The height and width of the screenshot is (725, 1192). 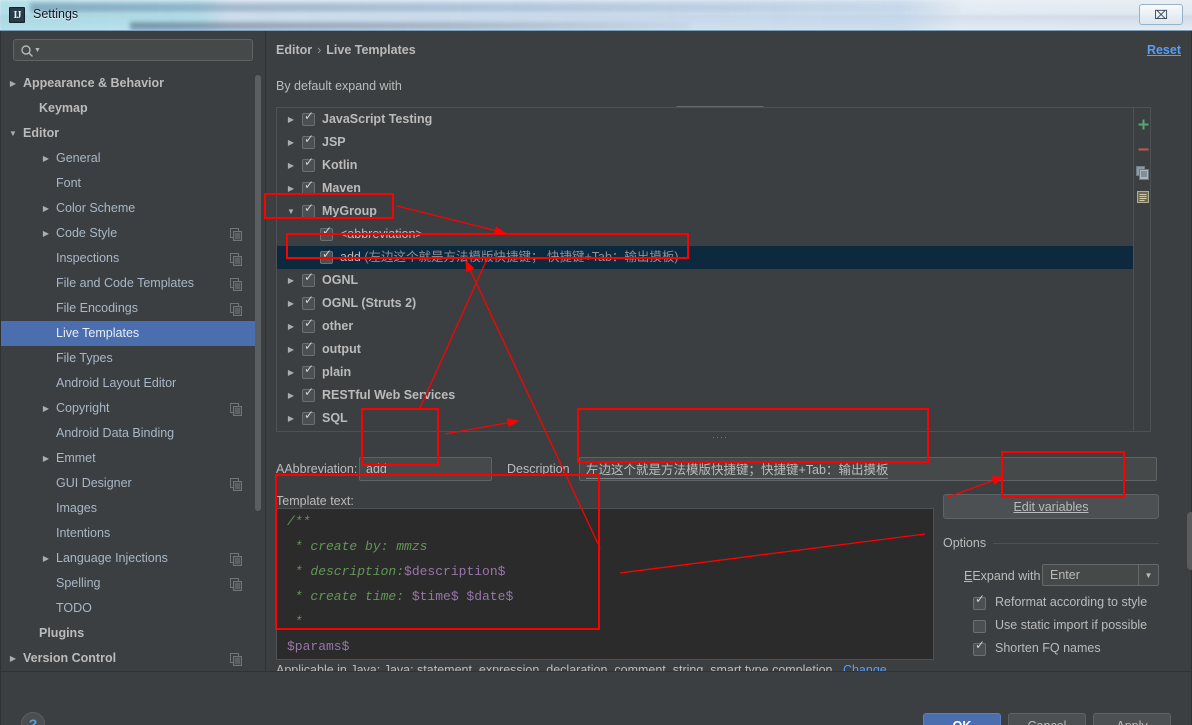 I want to click on sidebar-item-color-scheme: ▶ Color Scheme, so click(x=129, y=208).